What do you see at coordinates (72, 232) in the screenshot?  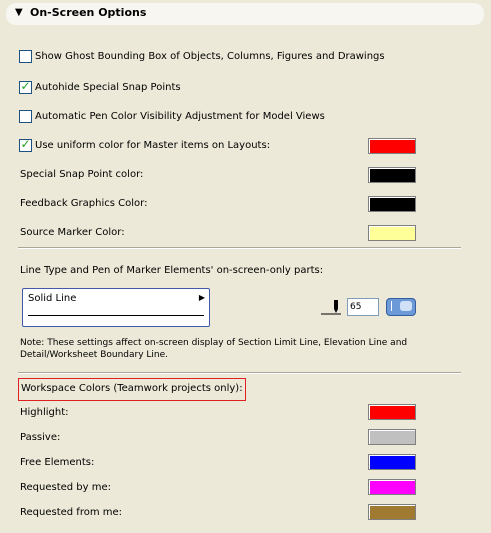 I see `source-marker-color-label: Source Marker Color:` at bounding box center [72, 232].